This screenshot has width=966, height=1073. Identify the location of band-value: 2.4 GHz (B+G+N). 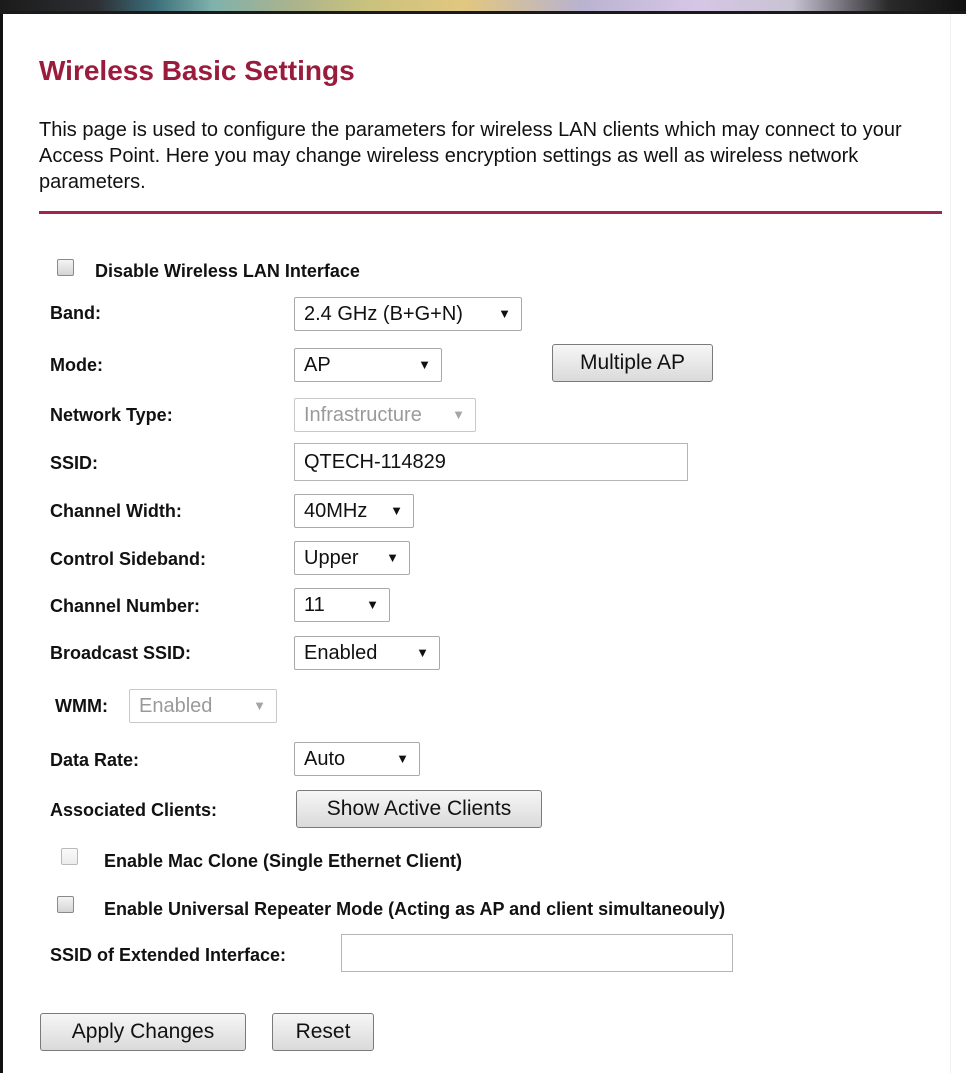
(383, 314).